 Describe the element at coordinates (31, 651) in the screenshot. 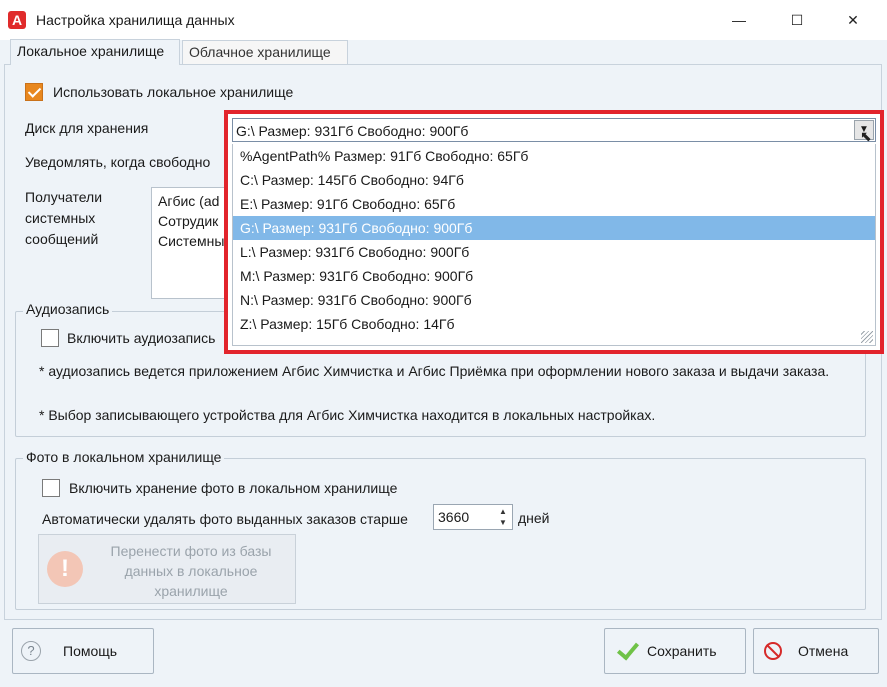

I see `help-icon: ?` at that location.